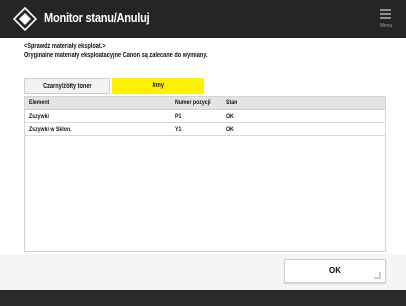 This screenshot has width=406, height=306. I want to click on ok-button-label: OK, so click(335, 270).